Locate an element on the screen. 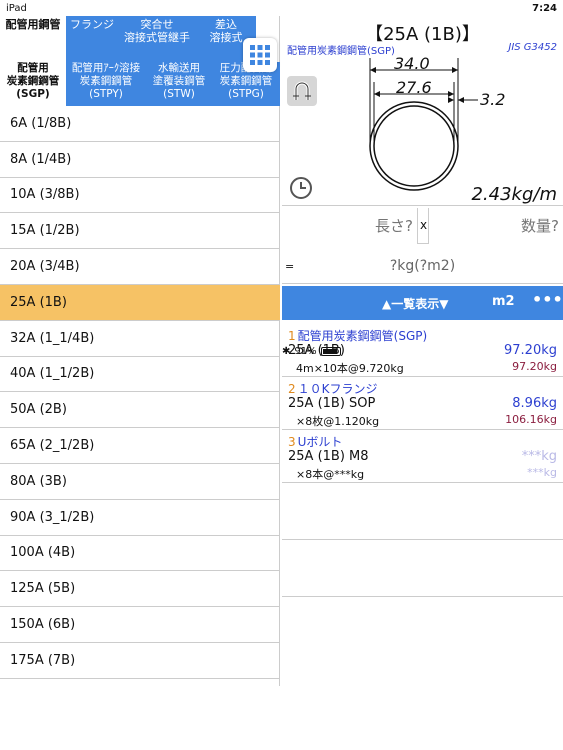  list-item: 3 Uボルト 25A (1B) M8 ***kg ×8本@***kg ***kg is located at coordinates (422, 456).